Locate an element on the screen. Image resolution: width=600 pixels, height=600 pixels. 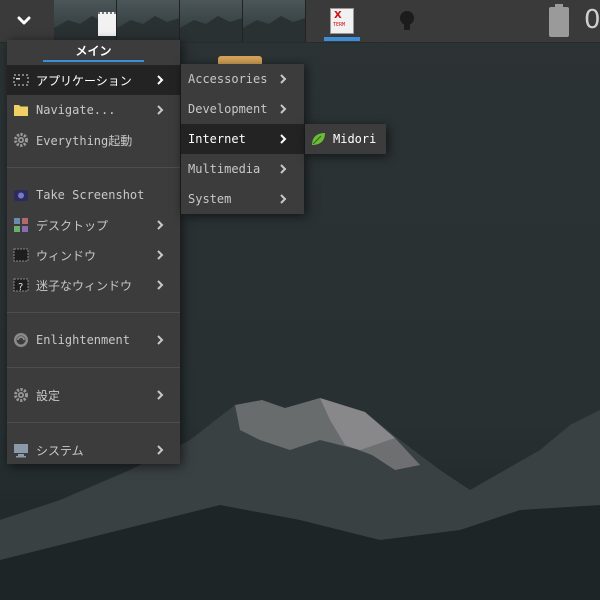
start-menu-button is located at coordinates (24, 21).